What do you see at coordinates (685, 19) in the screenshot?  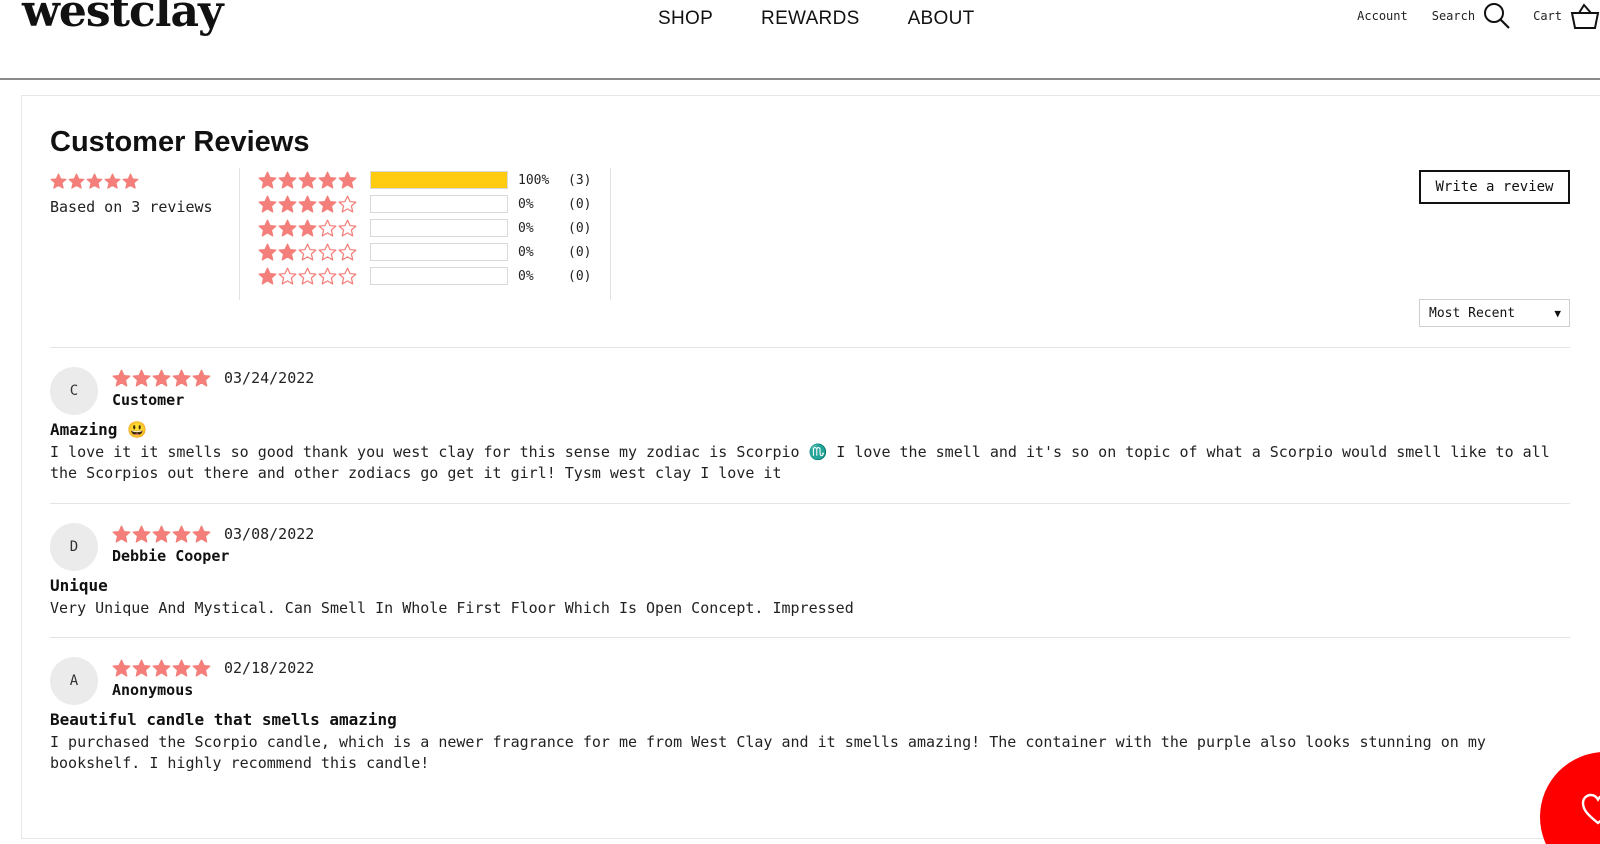 I see `nav-shop: SHOP` at bounding box center [685, 19].